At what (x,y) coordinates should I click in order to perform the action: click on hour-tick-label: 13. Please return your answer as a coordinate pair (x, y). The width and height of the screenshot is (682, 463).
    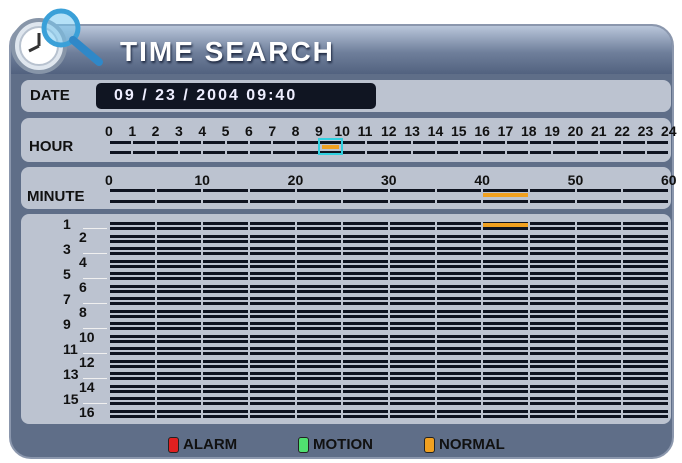
    Looking at the image, I should click on (412, 131).